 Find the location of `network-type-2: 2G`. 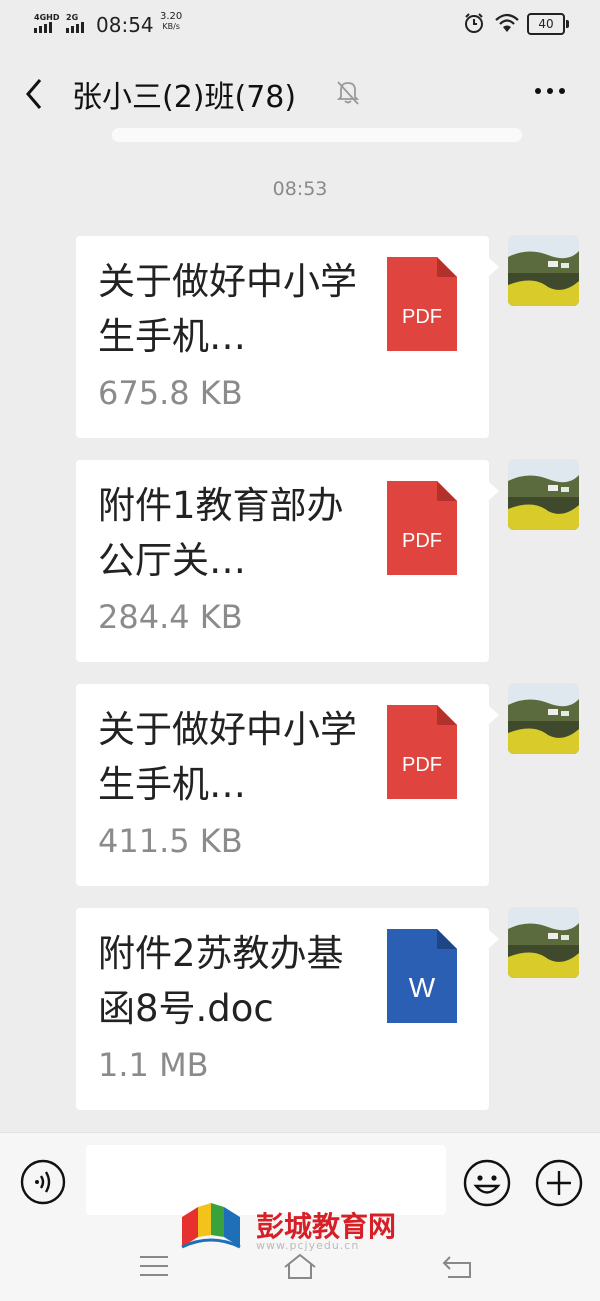

network-type-2: 2G is located at coordinates (72, 17).